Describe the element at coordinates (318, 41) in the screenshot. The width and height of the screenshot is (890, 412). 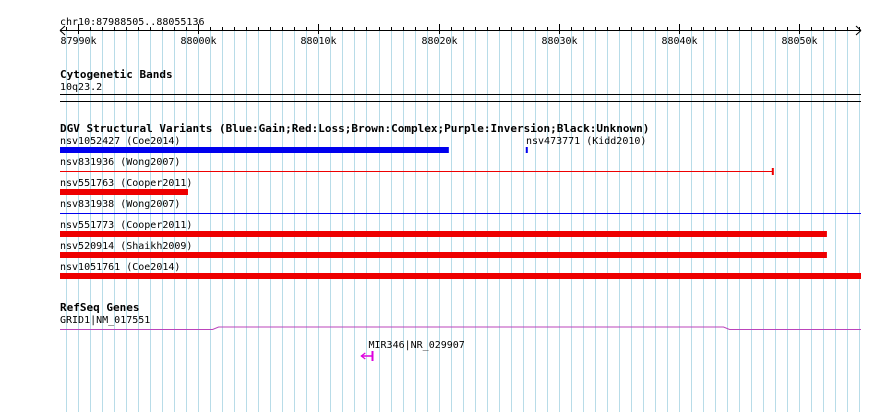
I see `ruler-tick-label: 88010k` at that location.